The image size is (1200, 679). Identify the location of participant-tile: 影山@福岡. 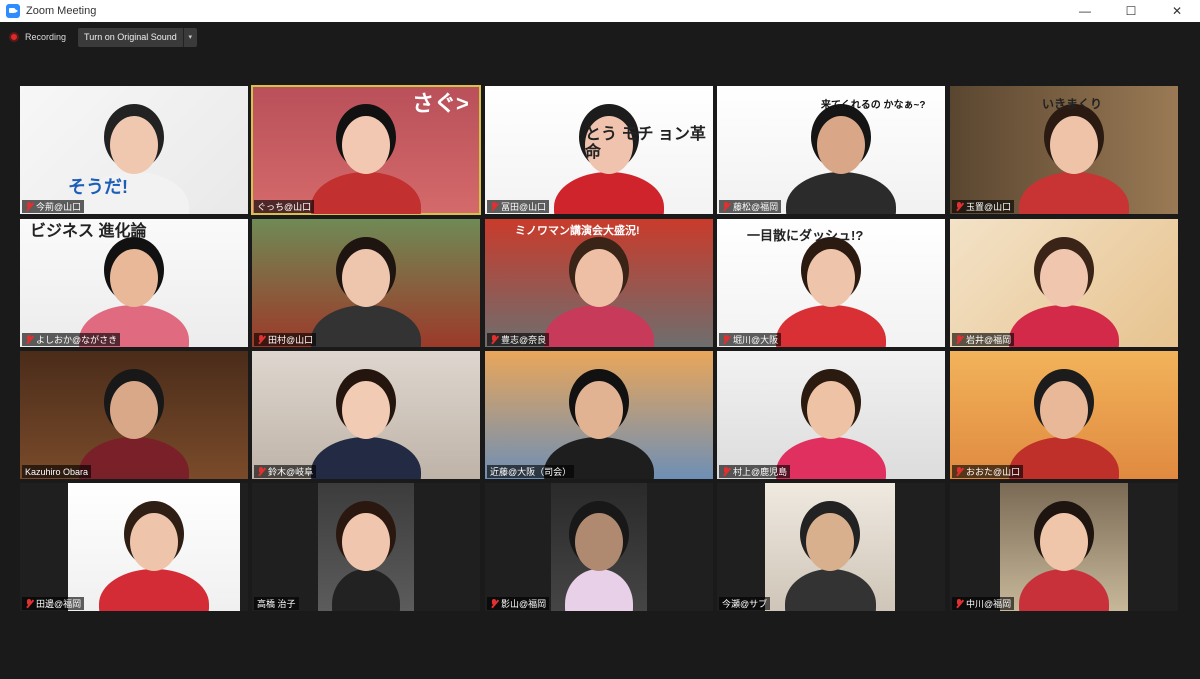
(599, 547).